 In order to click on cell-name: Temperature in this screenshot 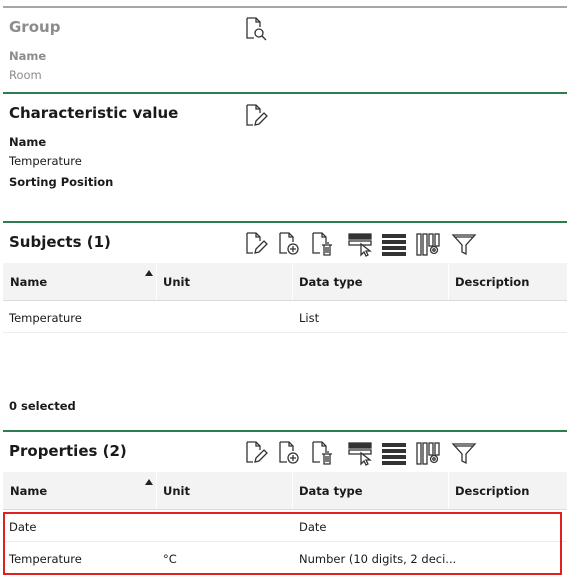, I will do `click(45, 318)`.